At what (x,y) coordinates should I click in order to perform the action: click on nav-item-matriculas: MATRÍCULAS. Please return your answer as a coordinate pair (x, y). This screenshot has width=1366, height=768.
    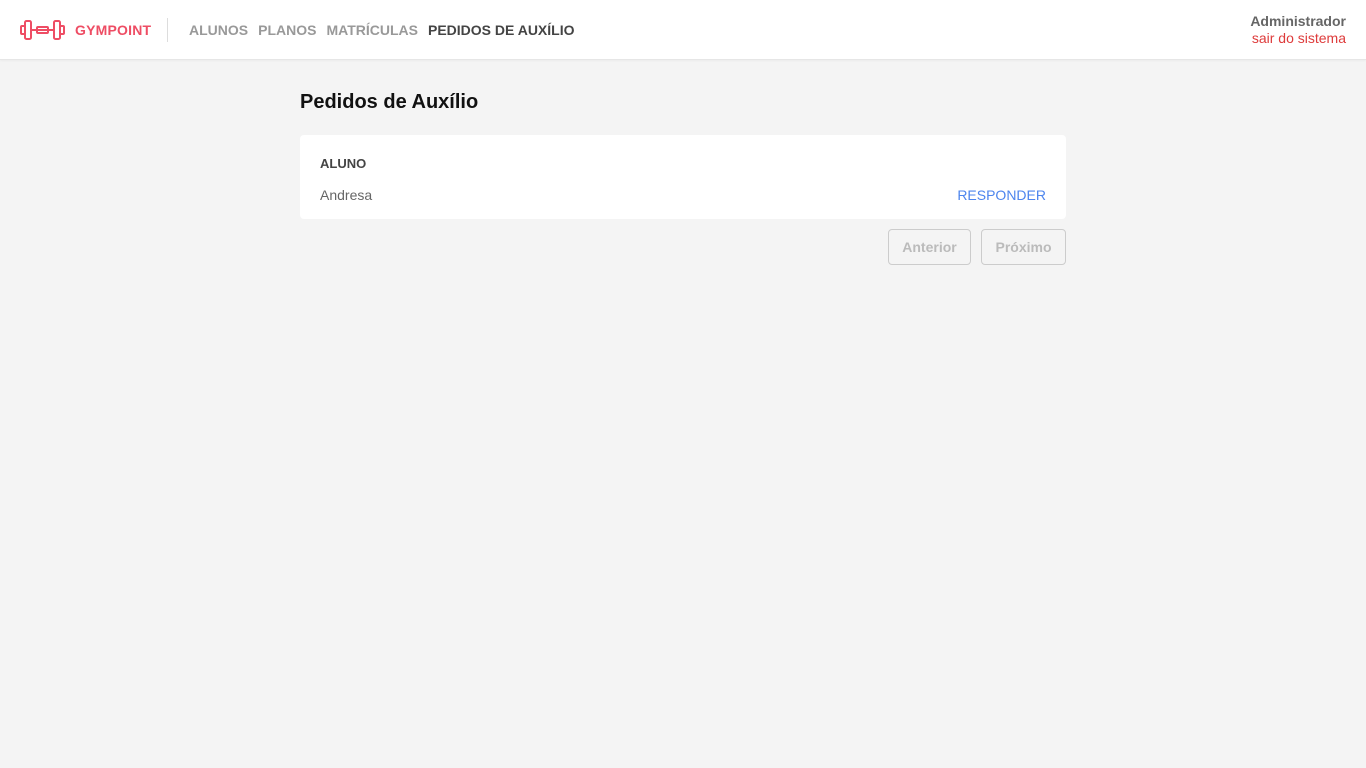
    Looking at the image, I should click on (372, 30).